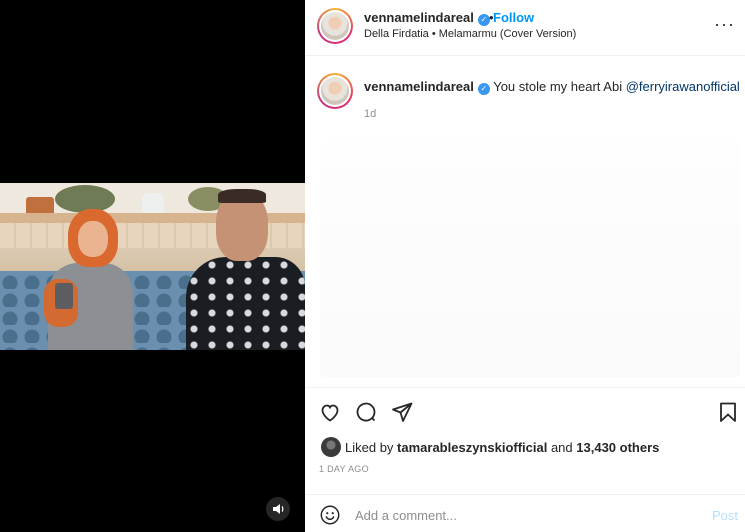  What do you see at coordinates (728, 412) in the screenshot?
I see `bookmark-icon` at bounding box center [728, 412].